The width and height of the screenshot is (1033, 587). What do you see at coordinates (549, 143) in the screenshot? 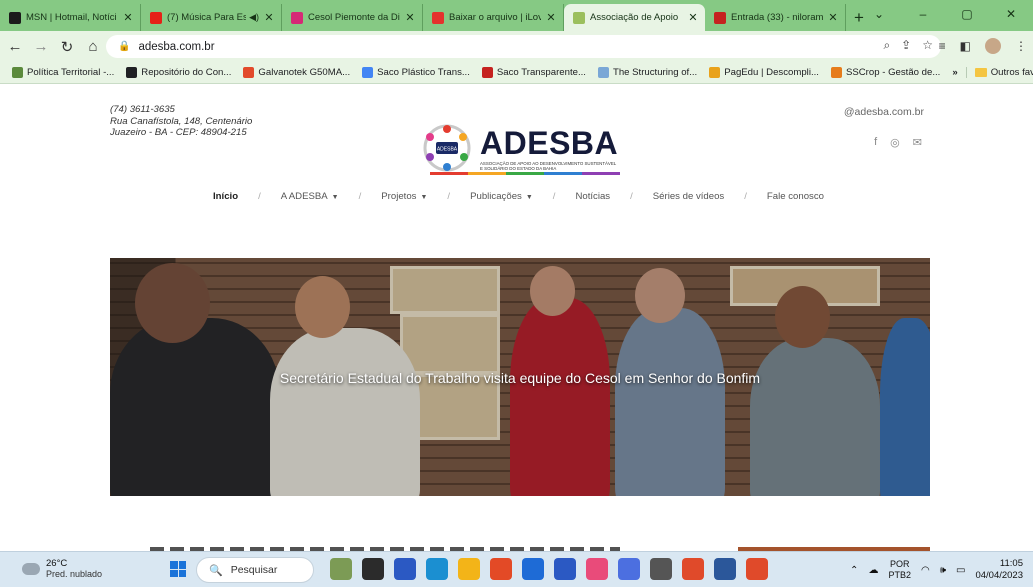
I see `logo-name: ADESBA` at bounding box center [549, 143].